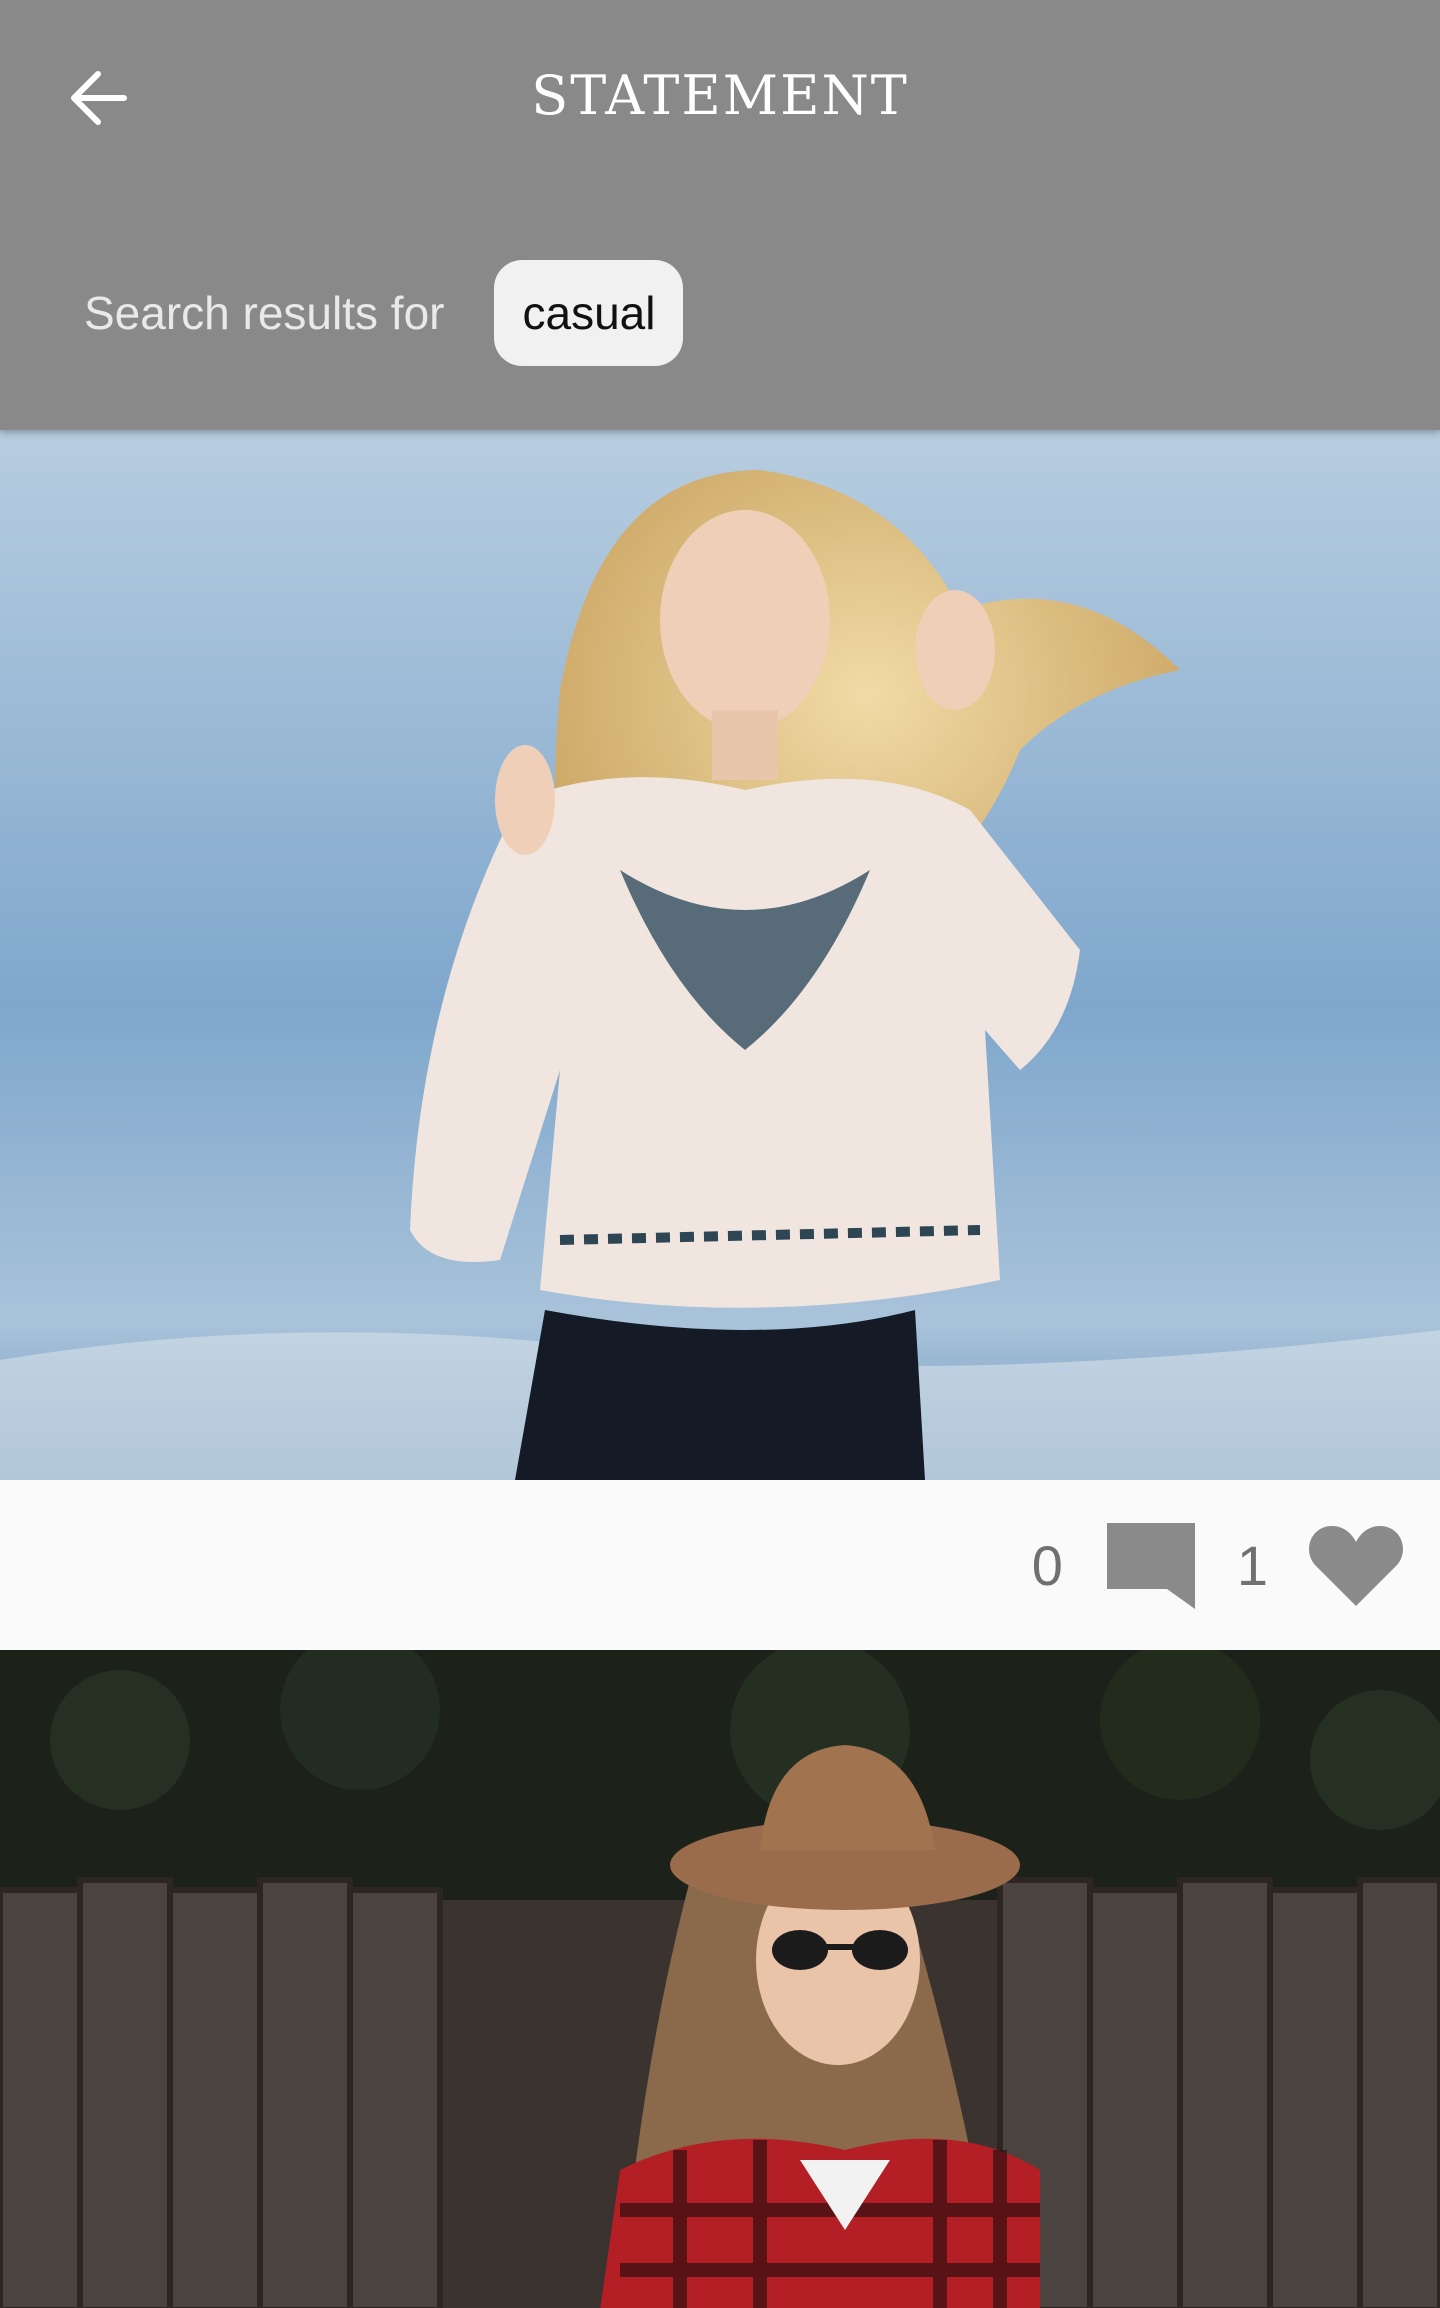  I want to click on like-button, so click(1356, 1565).